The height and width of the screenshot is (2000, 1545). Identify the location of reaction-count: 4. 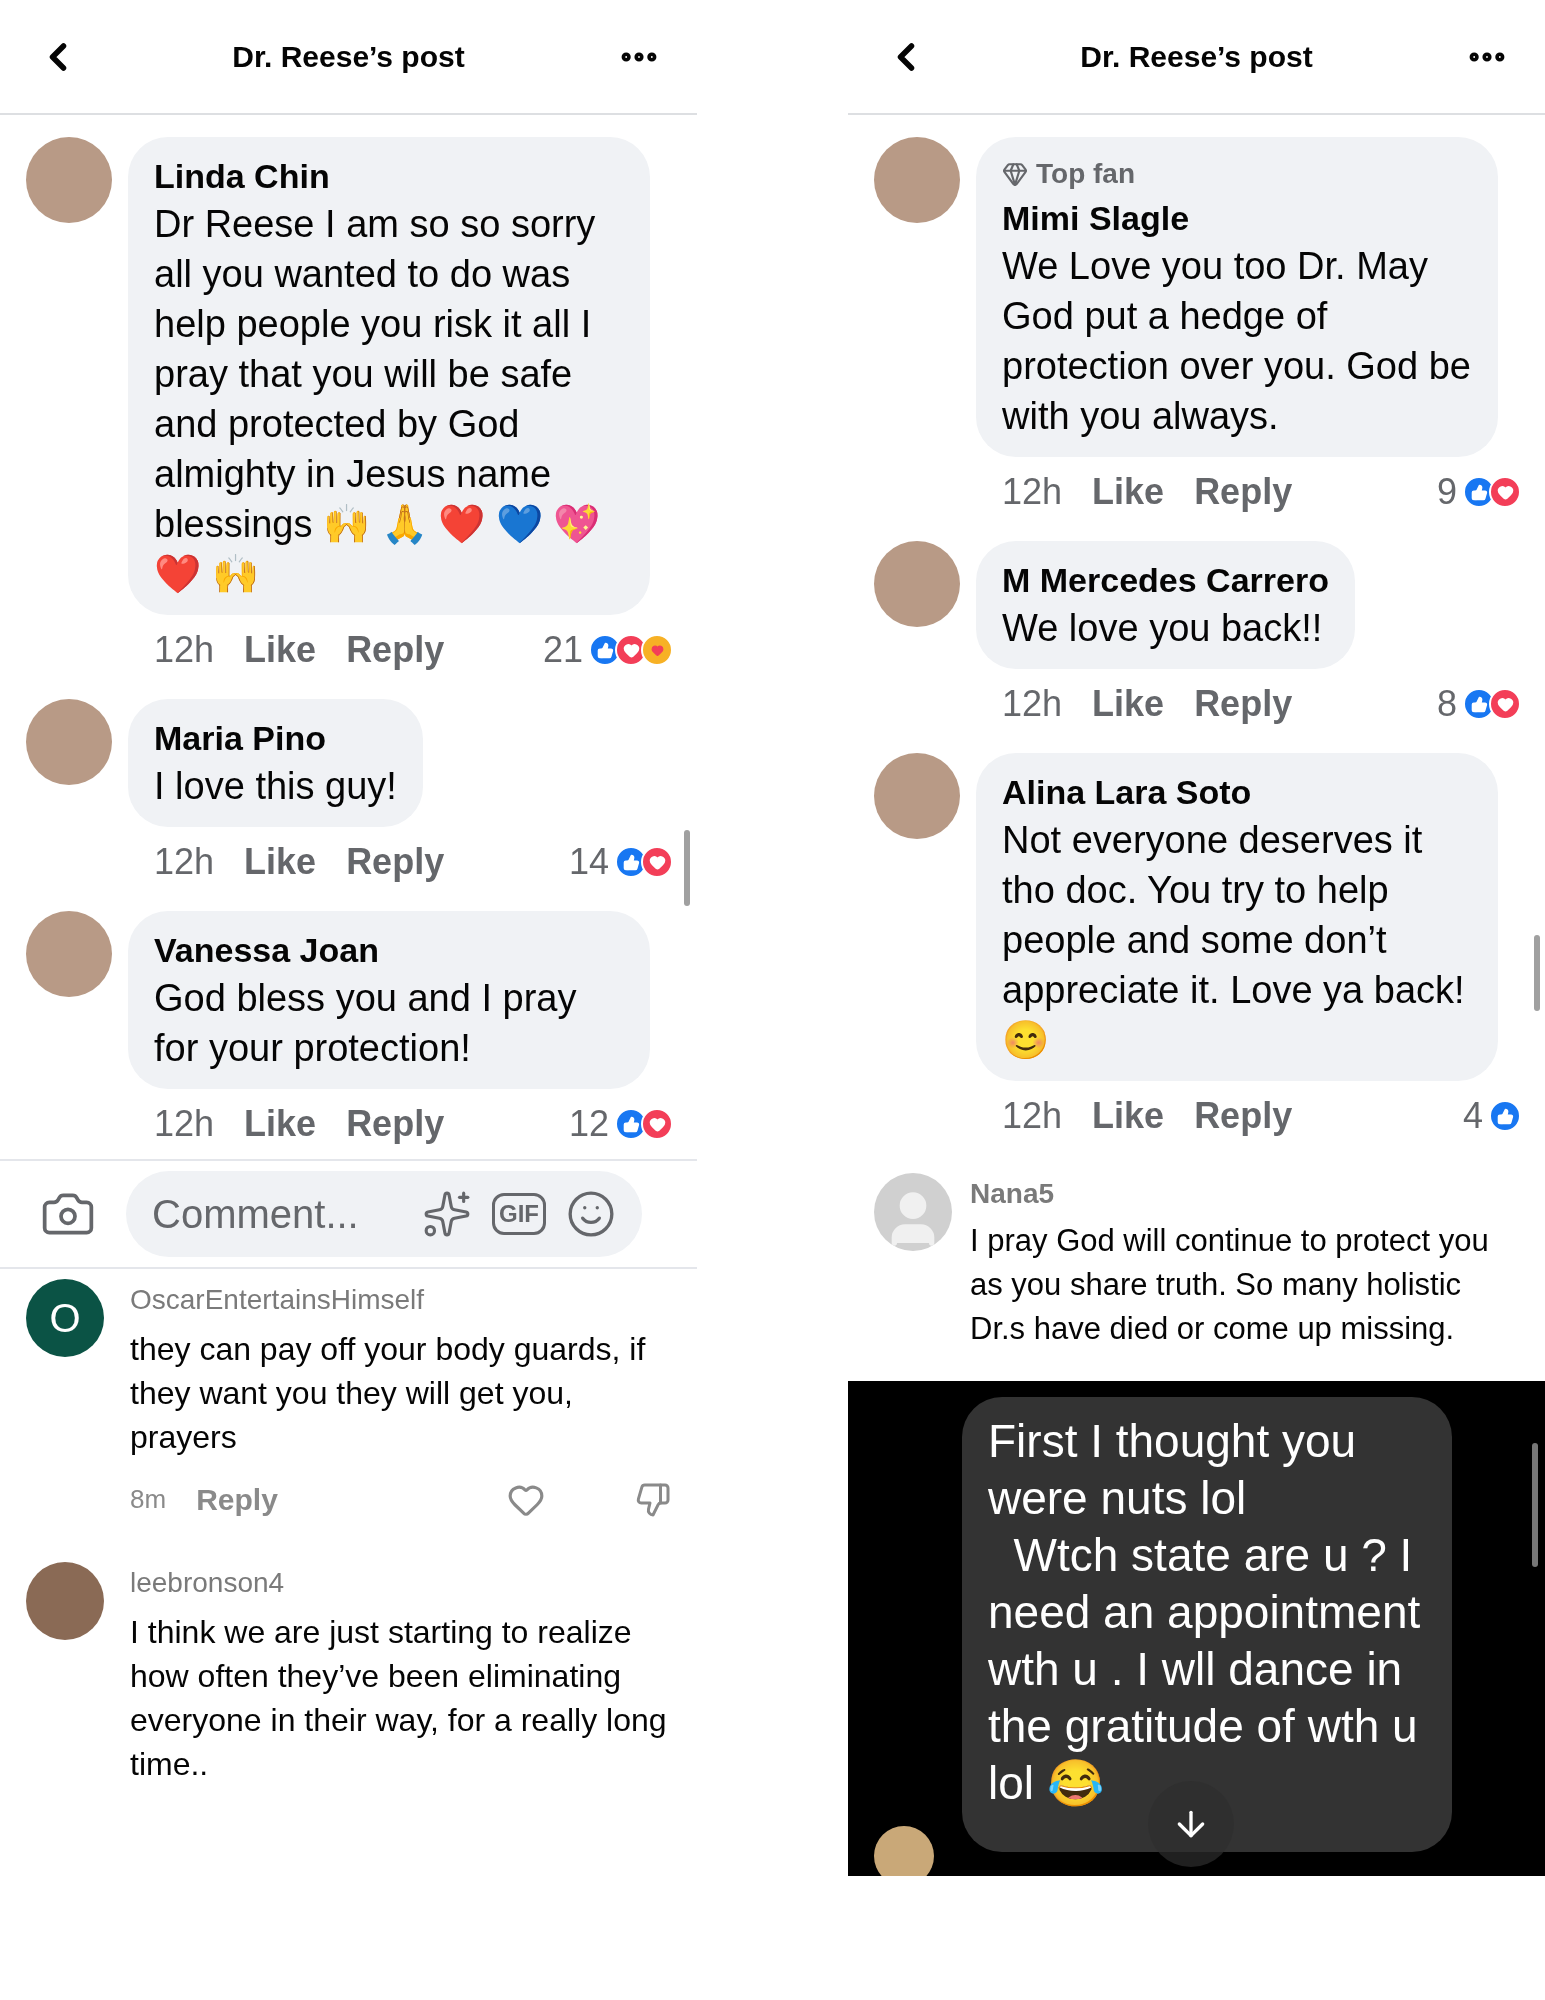
(1472, 1116).